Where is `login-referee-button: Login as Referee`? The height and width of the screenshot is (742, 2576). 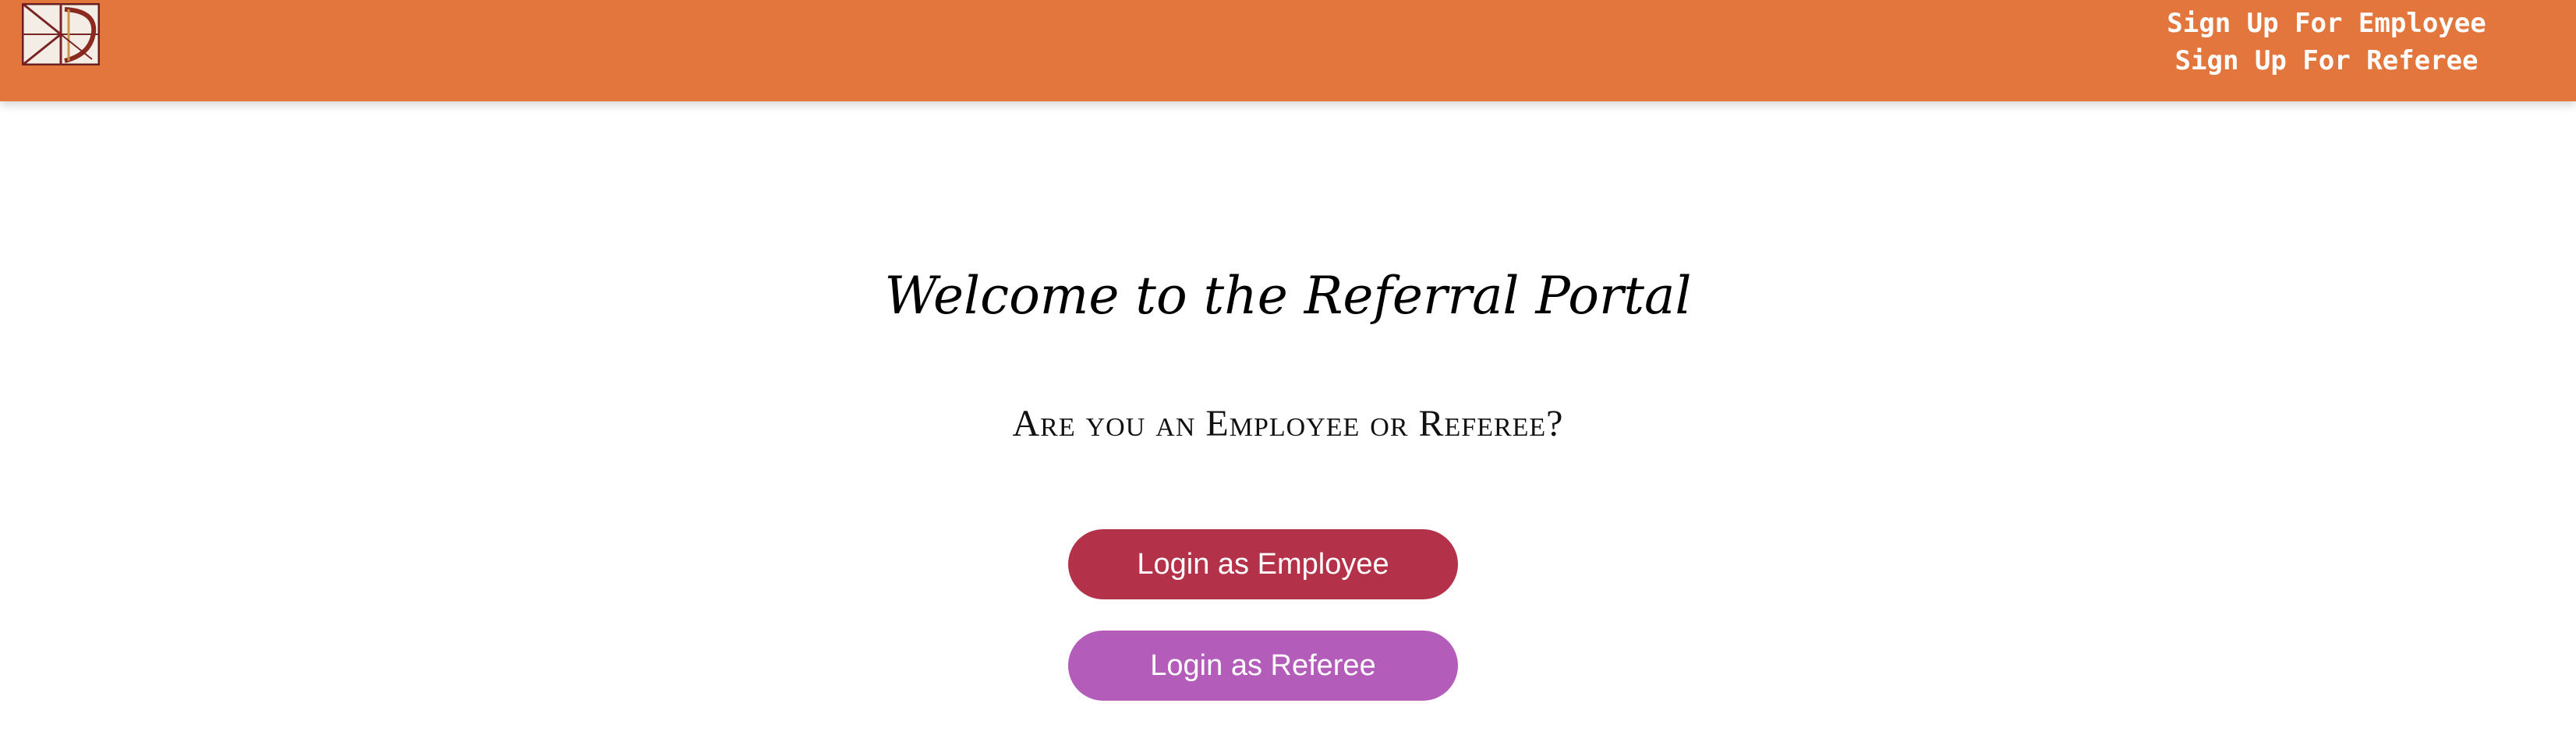 login-referee-button: Login as Referee is located at coordinates (1263, 666).